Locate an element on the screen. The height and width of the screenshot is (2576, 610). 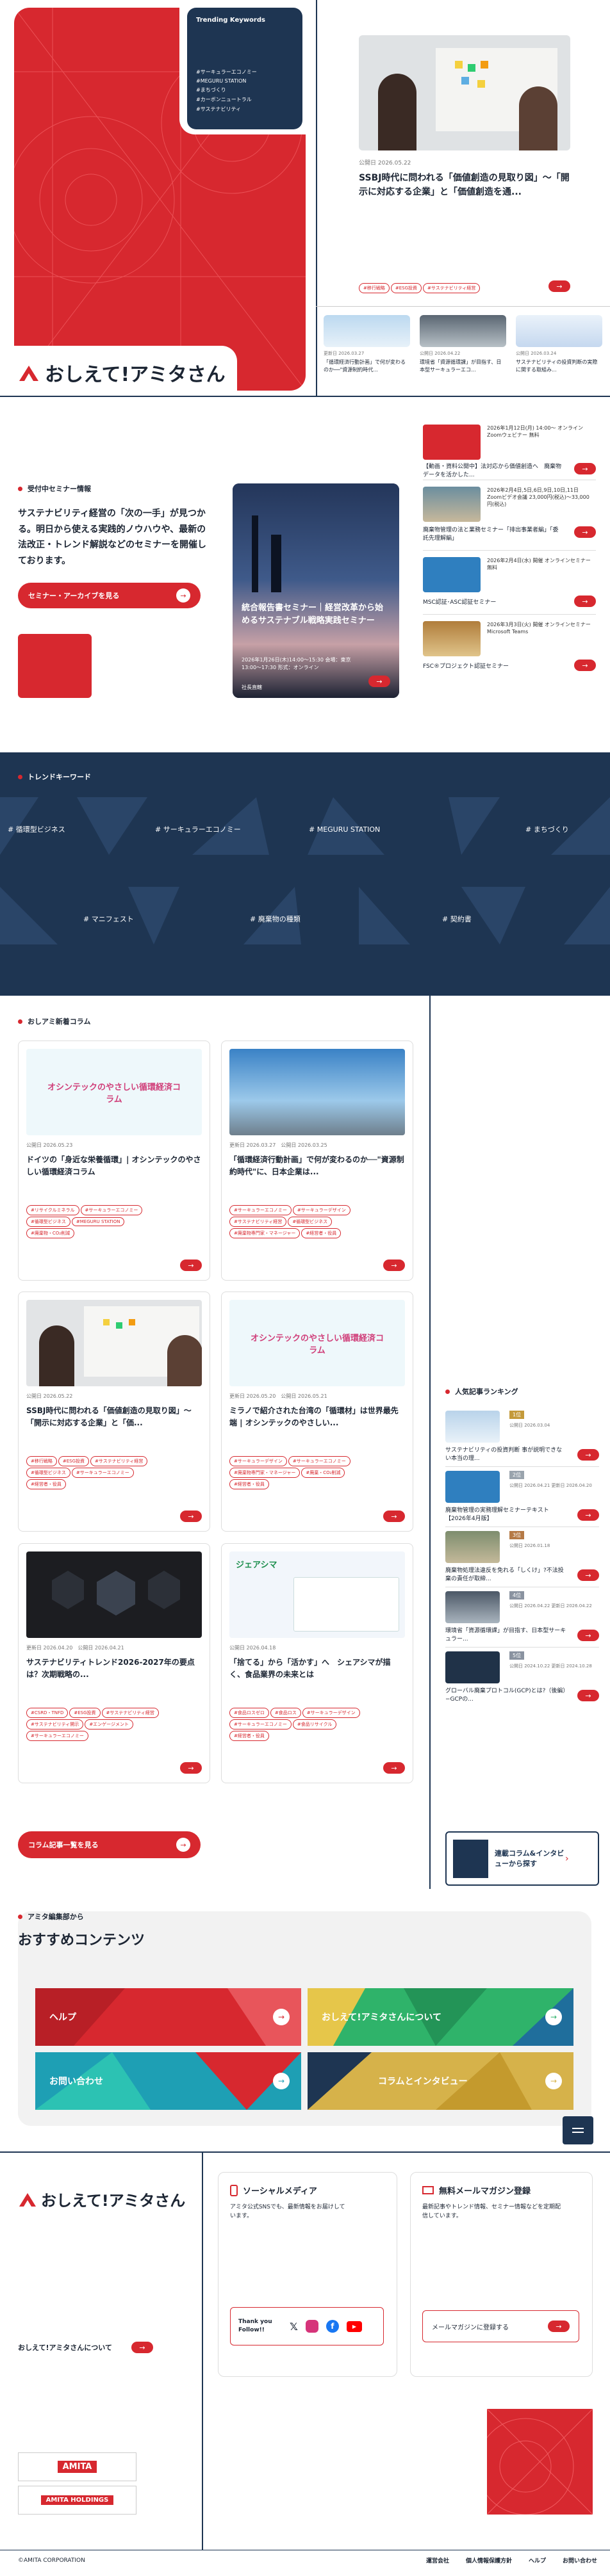
tag: #MEGURU STATION is located at coordinates (98, 1221).